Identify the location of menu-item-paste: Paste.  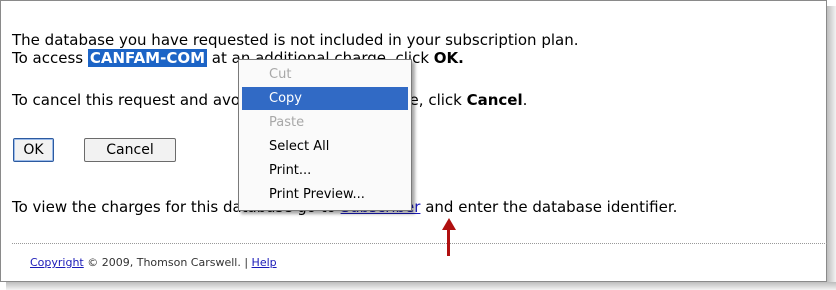
(325, 122).